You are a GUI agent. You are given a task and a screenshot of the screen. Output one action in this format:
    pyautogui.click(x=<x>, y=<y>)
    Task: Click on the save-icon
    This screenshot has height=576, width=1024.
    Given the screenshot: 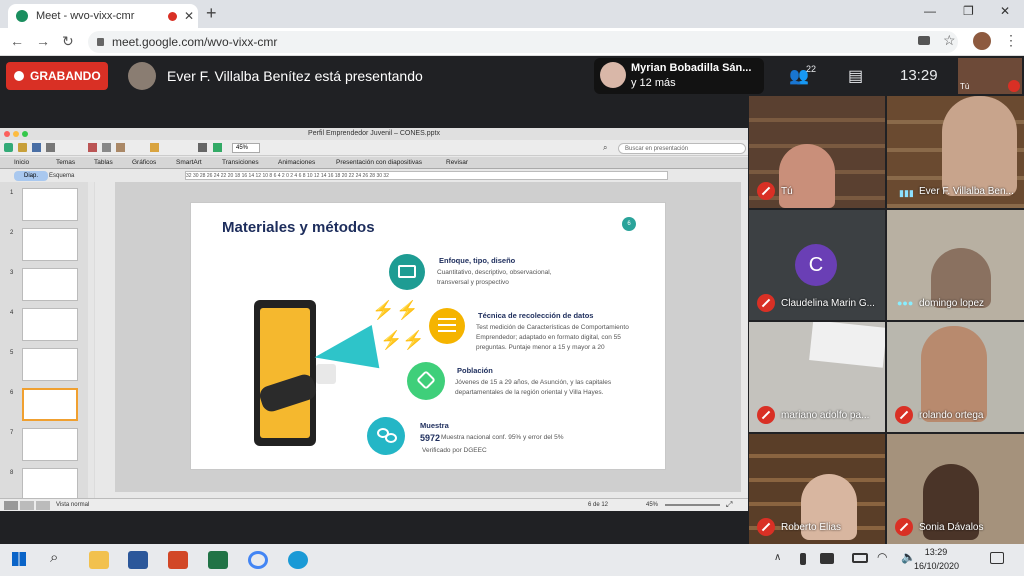 What is the action you would take?
    pyautogui.click(x=36, y=147)
    